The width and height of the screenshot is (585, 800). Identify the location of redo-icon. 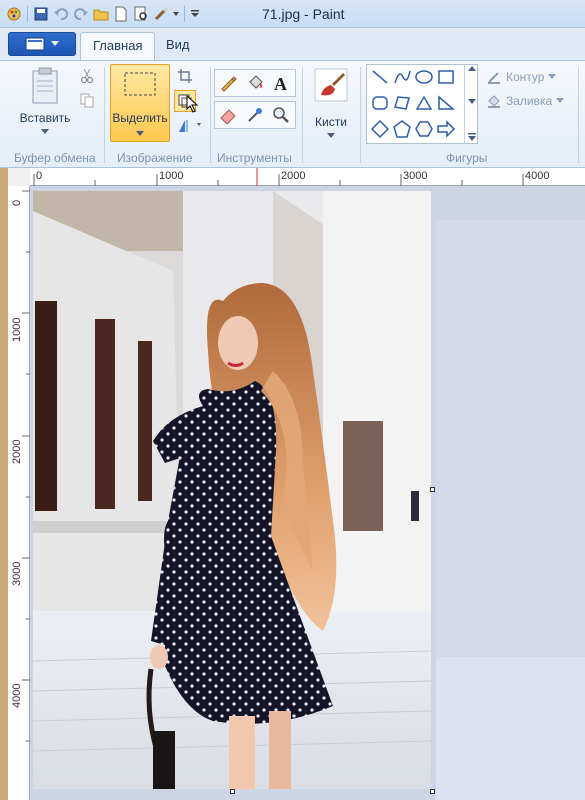
(81, 14).